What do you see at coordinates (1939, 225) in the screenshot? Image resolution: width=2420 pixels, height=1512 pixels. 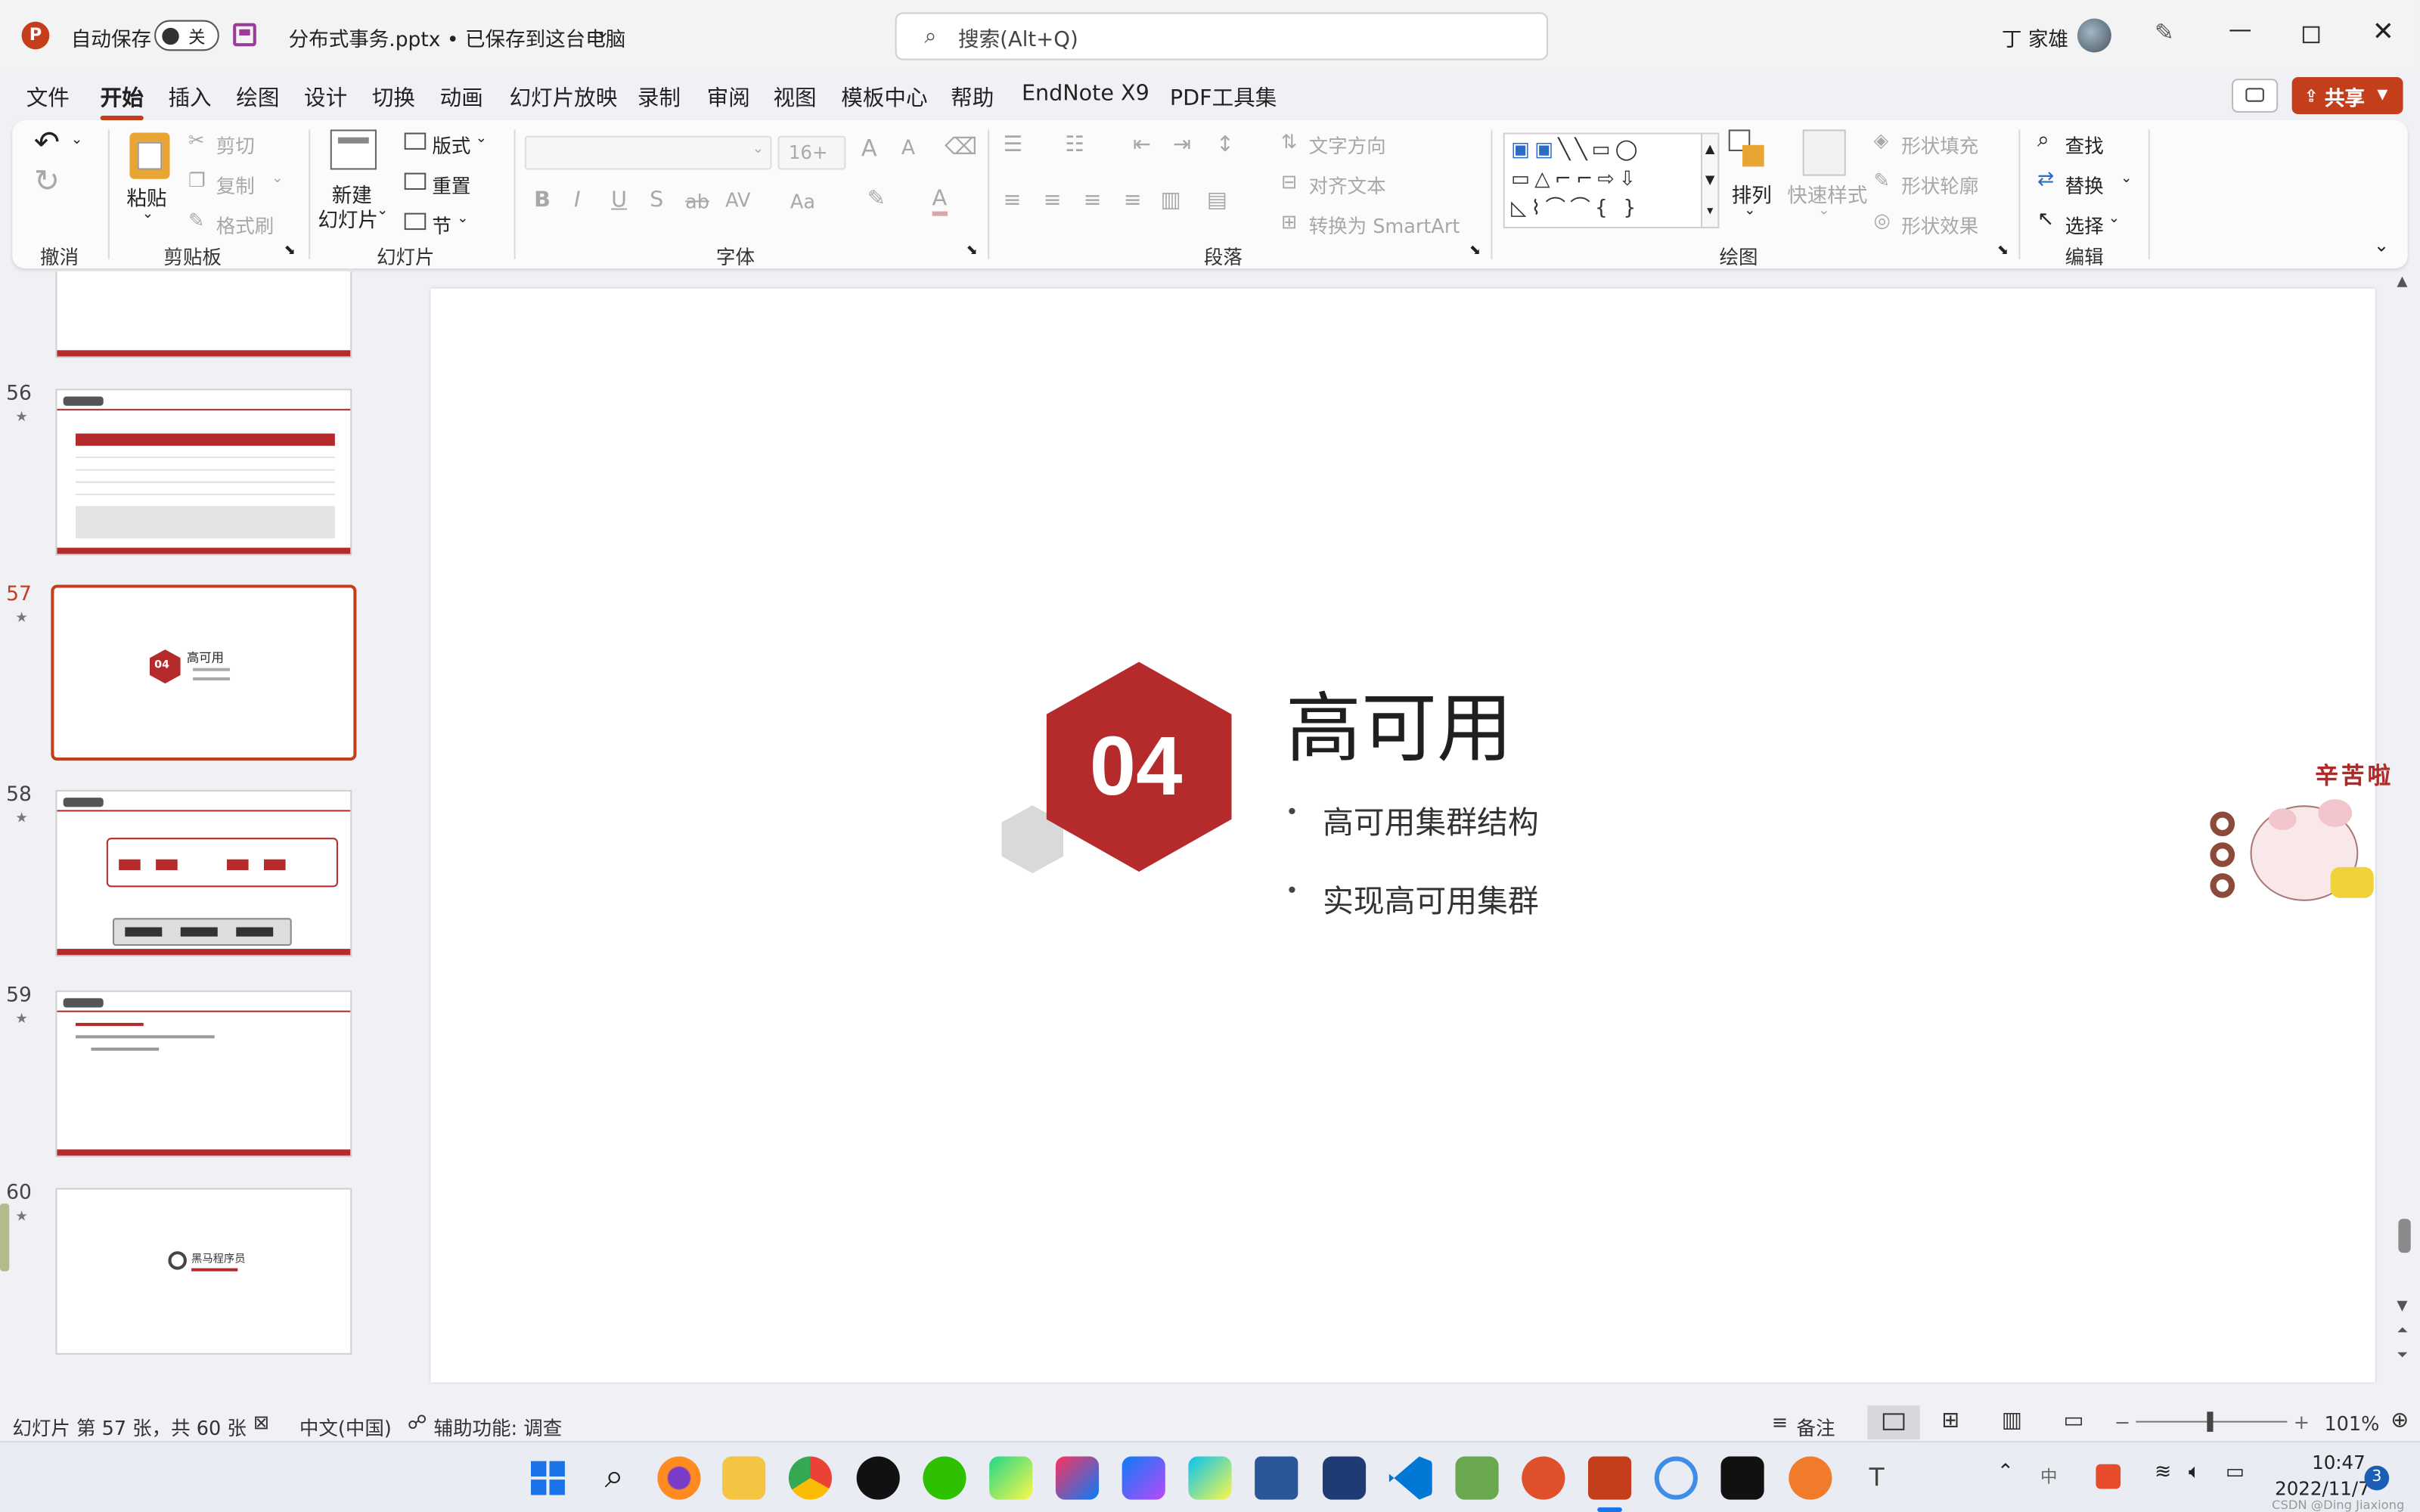 I see `shape-effects-button: 形状效果` at bounding box center [1939, 225].